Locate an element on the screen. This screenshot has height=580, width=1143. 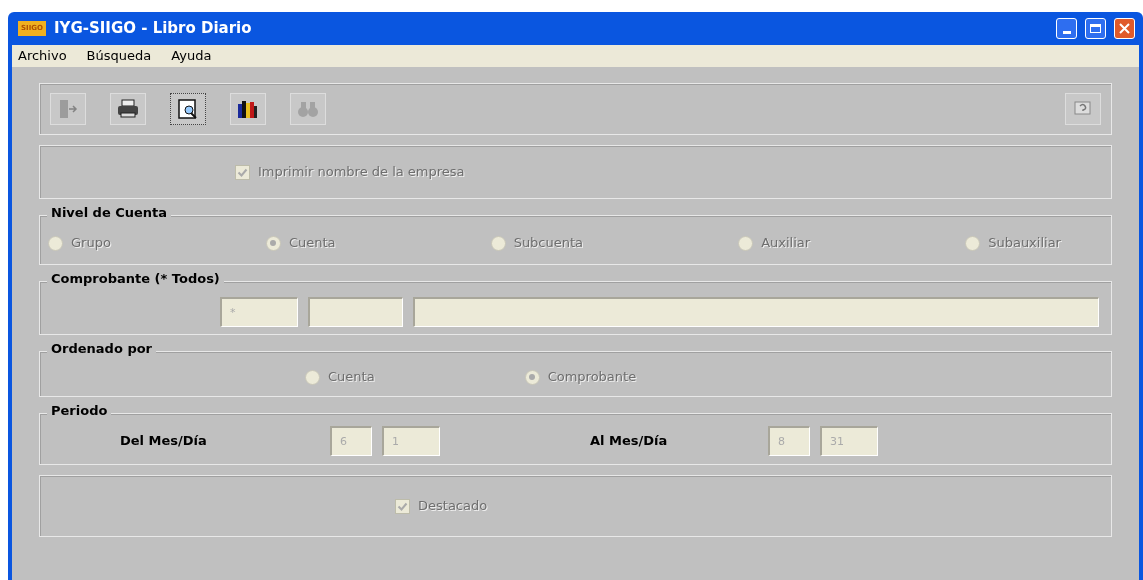
menu-item: Búsqueda is located at coordinates (119, 56).